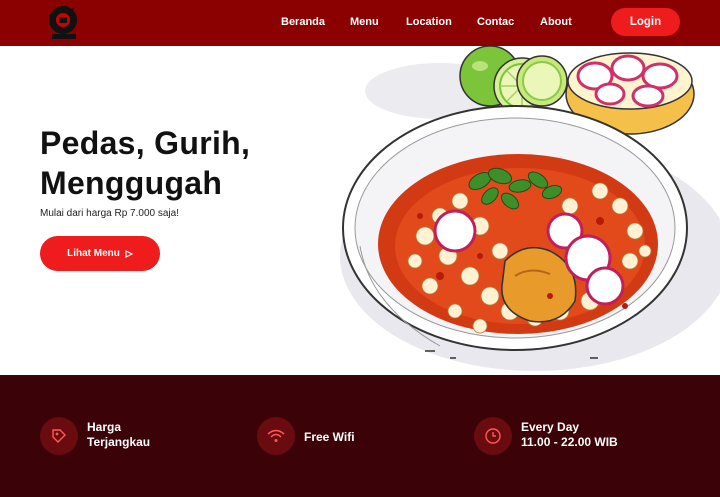  Describe the element at coordinates (569, 442) in the screenshot. I see `feature-hours-line2: 11.00 - 22.00 WIB` at that location.